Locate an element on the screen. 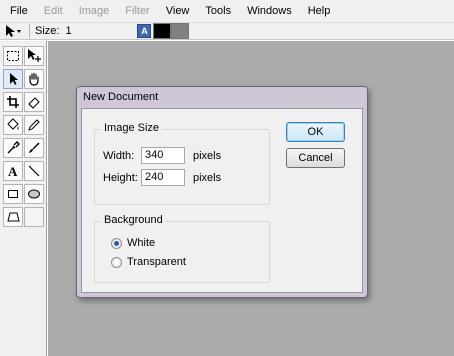 The width and height of the screenshot is (454, 356). pencil-tool is located at coordinates (34, 125).